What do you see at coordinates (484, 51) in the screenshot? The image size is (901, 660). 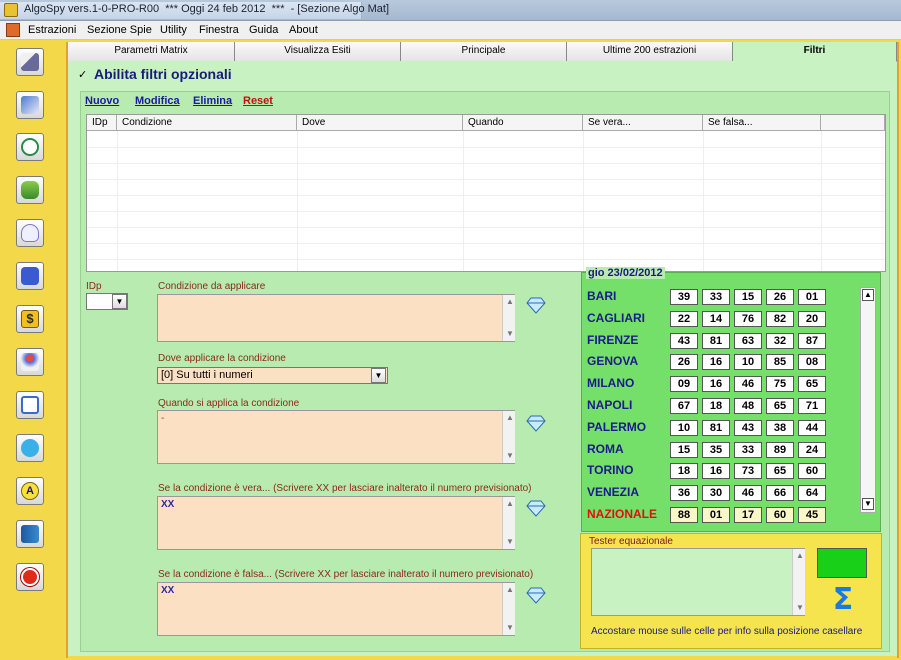 I see `tab-principale: Principale` at bounding box center [484, 51].